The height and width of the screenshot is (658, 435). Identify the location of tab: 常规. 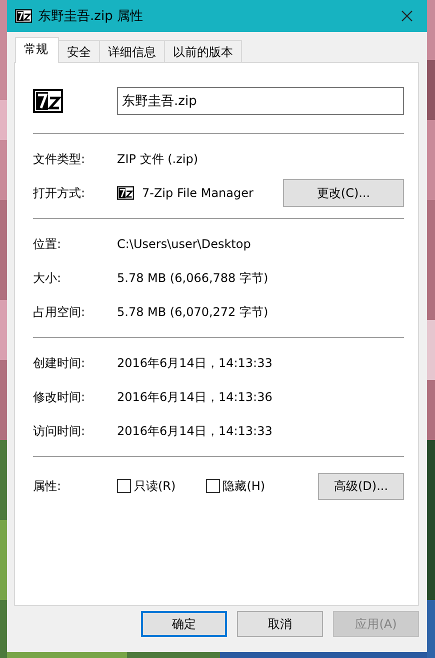
(37, 50).